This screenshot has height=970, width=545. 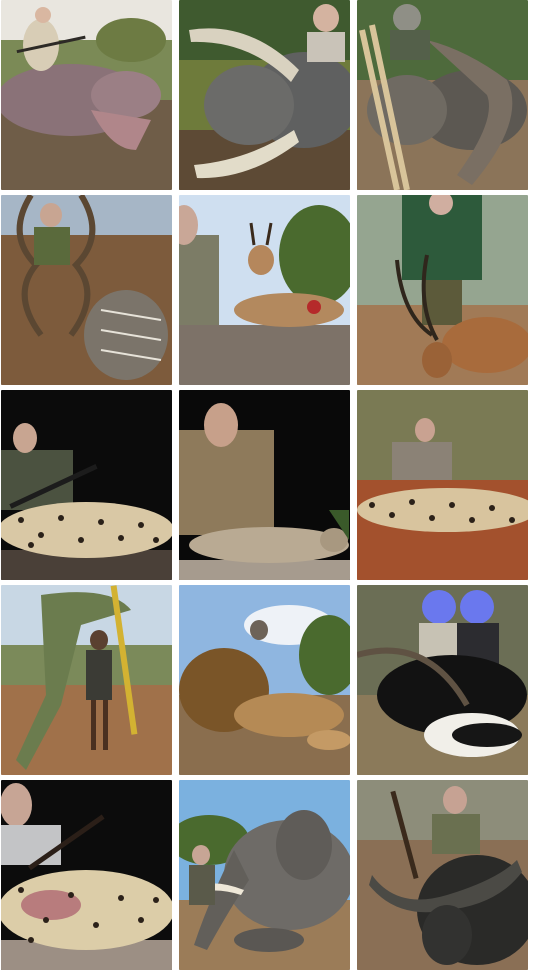 I want to click on photo-leopard-night-image, so click(x=86, y=485).